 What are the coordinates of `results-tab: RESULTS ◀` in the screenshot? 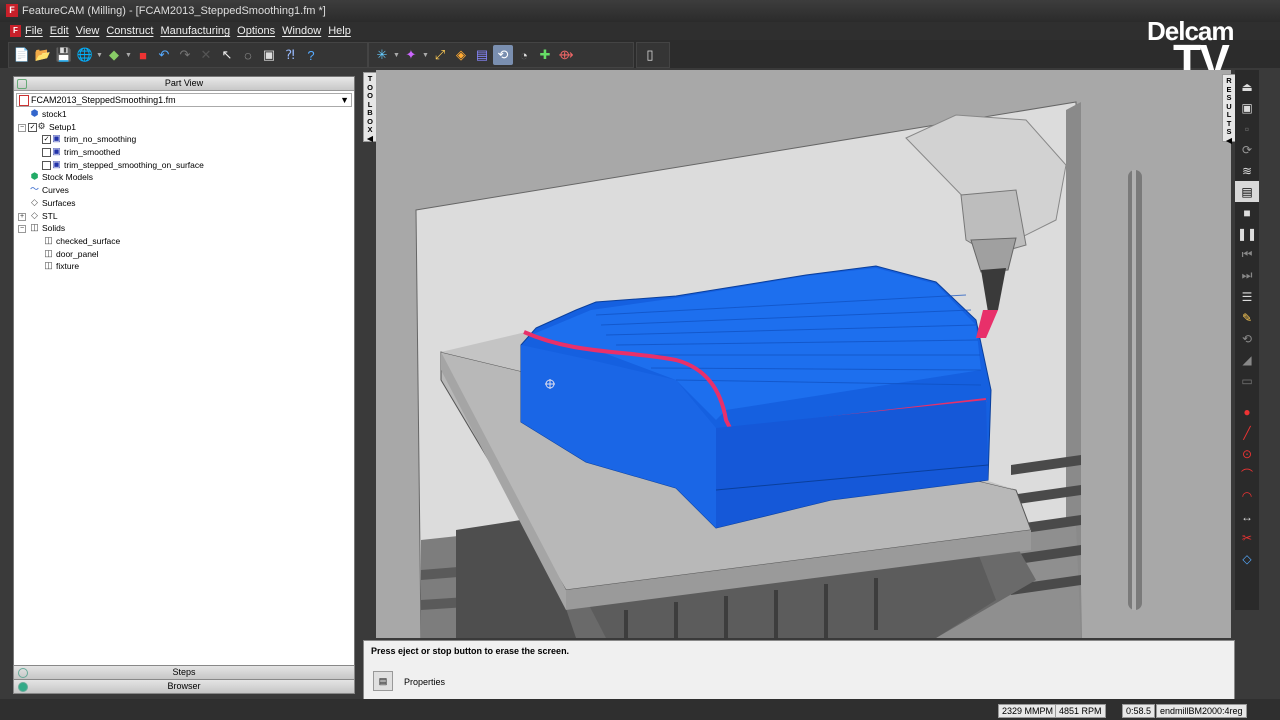 It's located at (1229, 109).